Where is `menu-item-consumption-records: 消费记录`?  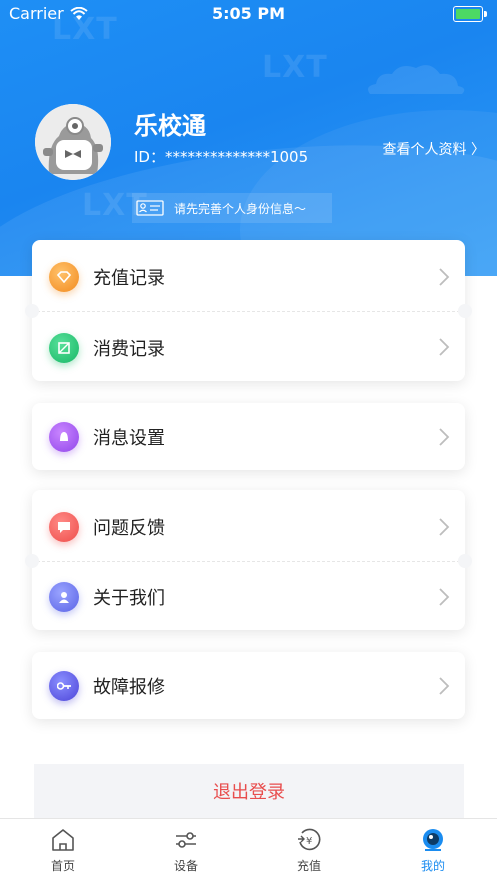
menu-item-consumption-records: 消费记录 is located at coordinates (248, 347).